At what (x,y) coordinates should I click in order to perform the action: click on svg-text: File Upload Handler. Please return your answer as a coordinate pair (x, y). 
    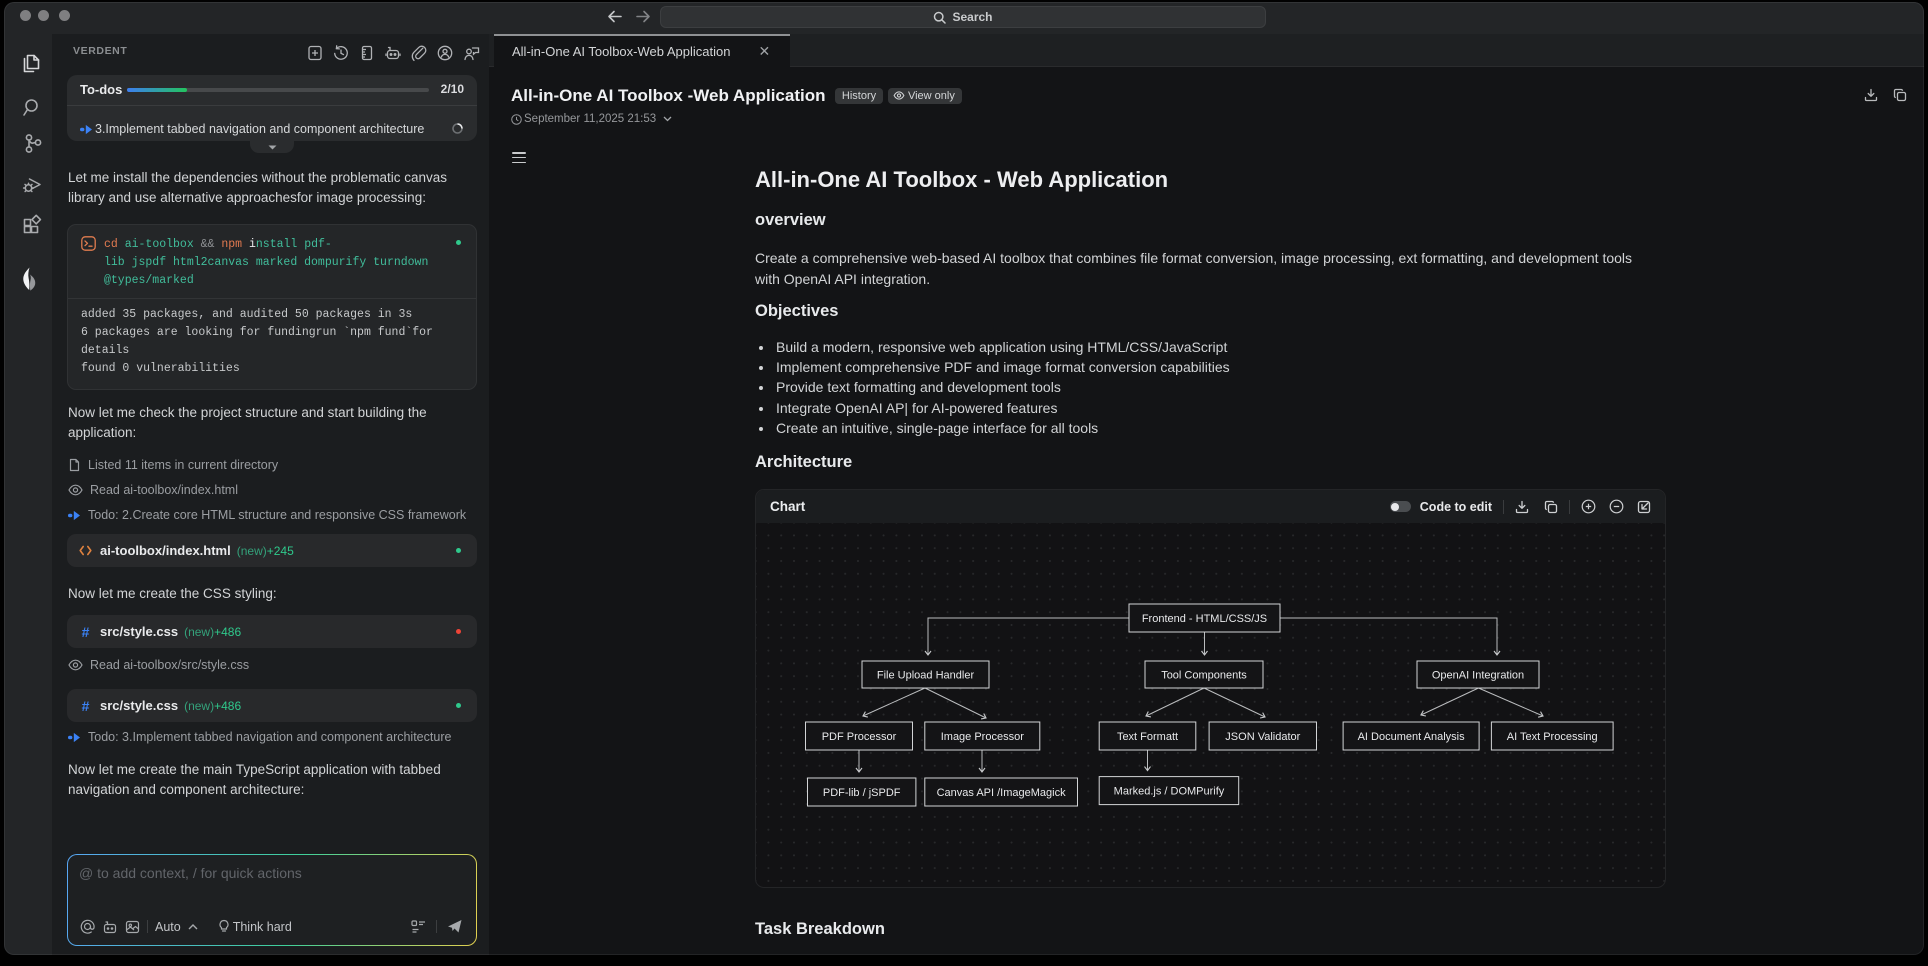
    Looking at the image, I should click on (926, 676).